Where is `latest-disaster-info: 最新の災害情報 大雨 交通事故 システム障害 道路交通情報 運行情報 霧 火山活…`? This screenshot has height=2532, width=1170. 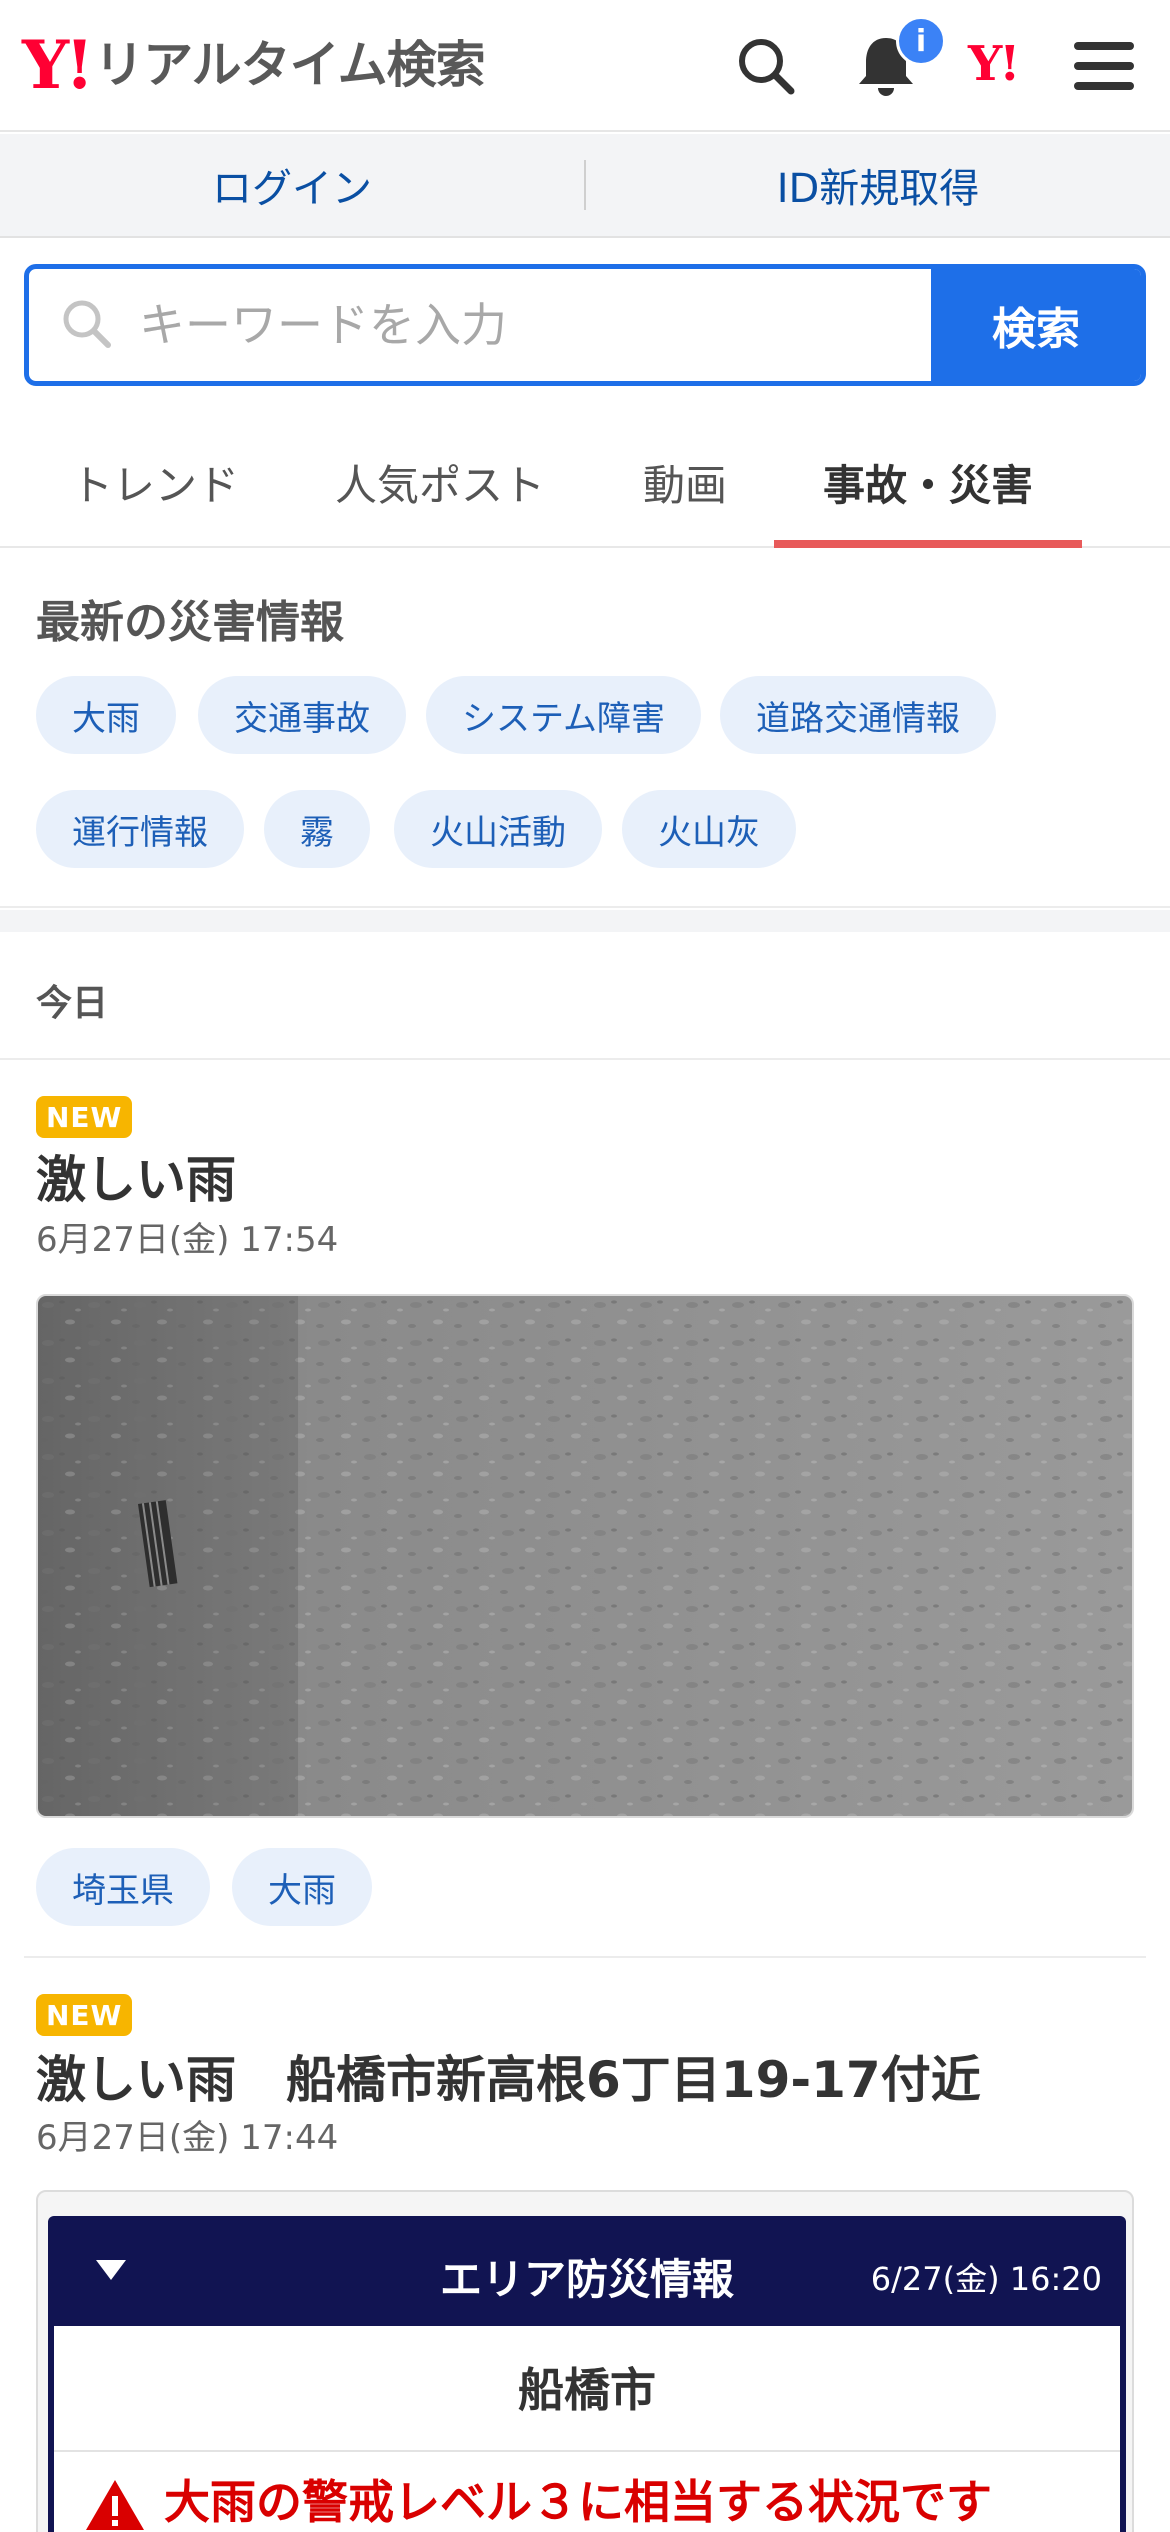 latest-disaster-info: 最新の災害情報 大雨 交通事故 システム障害 道路交通情報 運行情報 霧 火山活… is located at coordinates (585, 729).